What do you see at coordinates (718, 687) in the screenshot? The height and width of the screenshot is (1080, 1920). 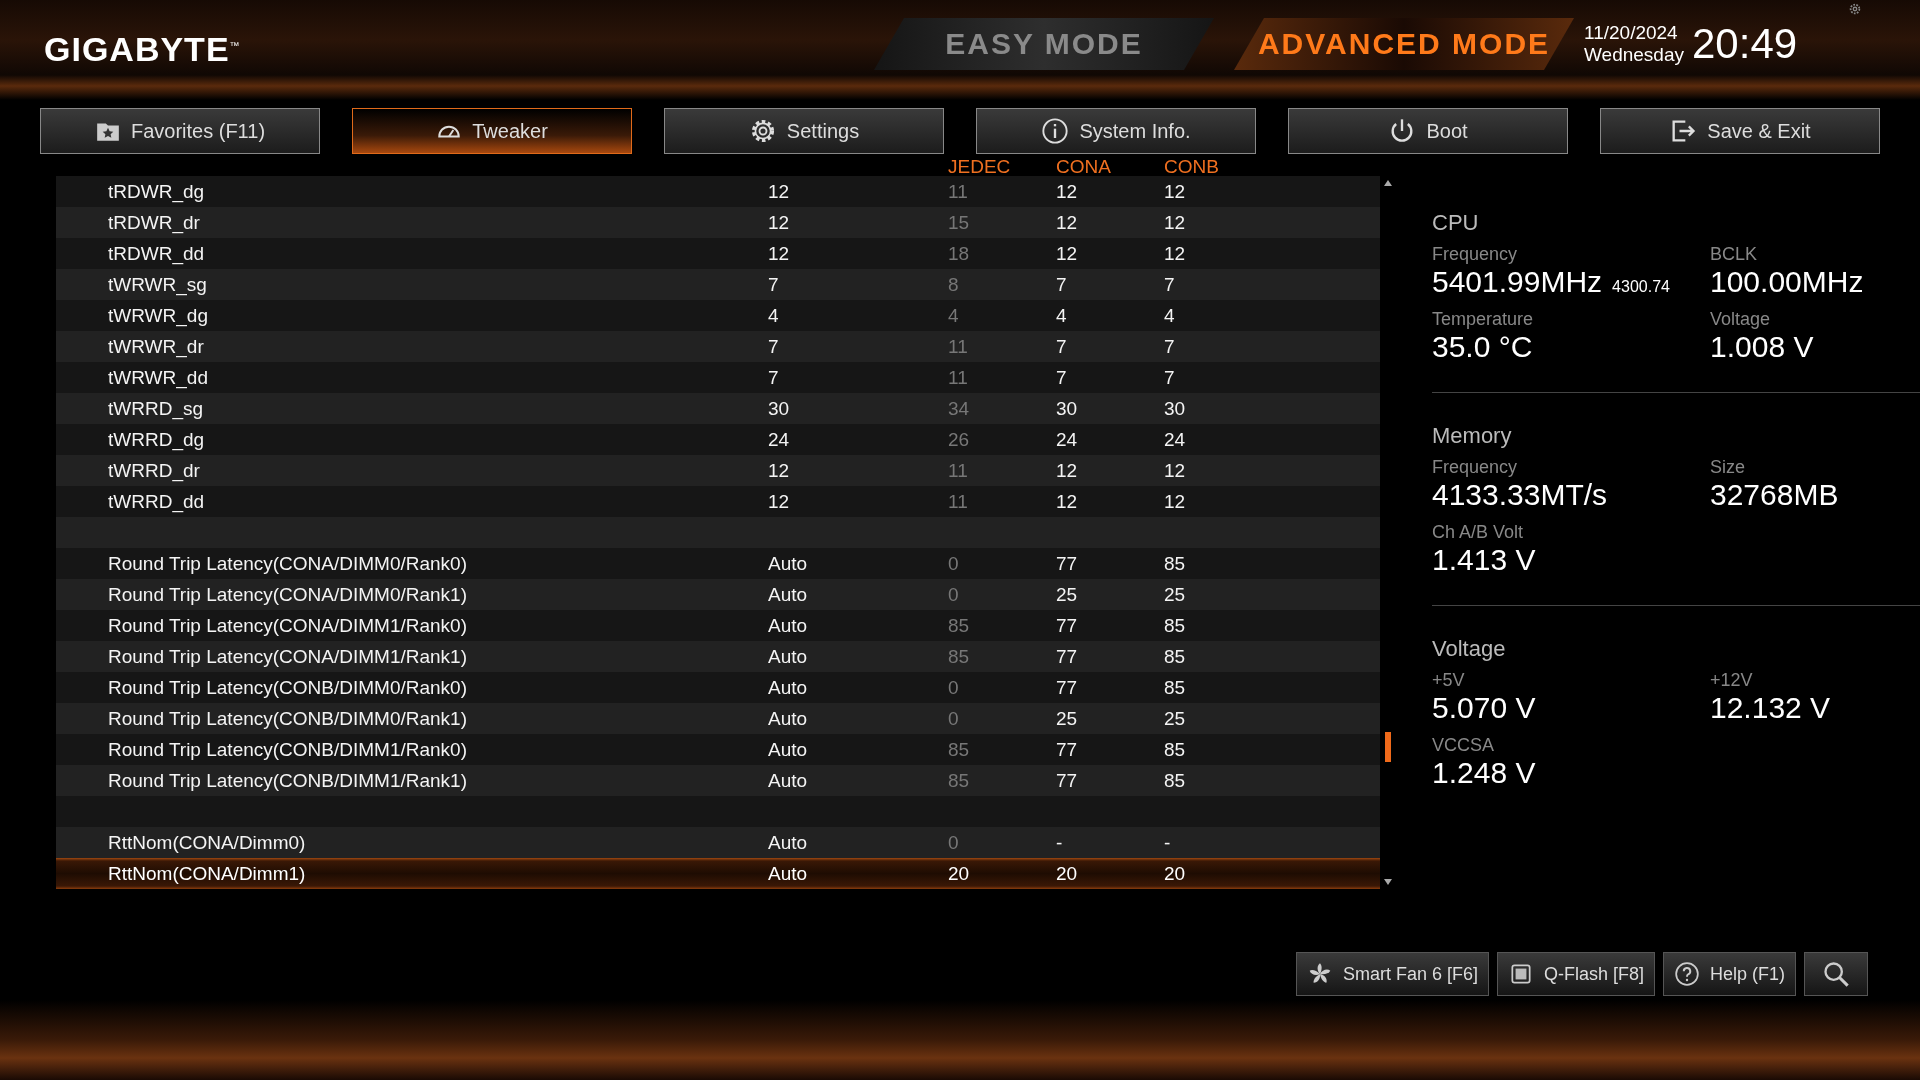 I see `setting-row: Round Trip Latency(CONB/DIMM0/Rank0) Auto 0 77 85` at bounding box center [718, 687].